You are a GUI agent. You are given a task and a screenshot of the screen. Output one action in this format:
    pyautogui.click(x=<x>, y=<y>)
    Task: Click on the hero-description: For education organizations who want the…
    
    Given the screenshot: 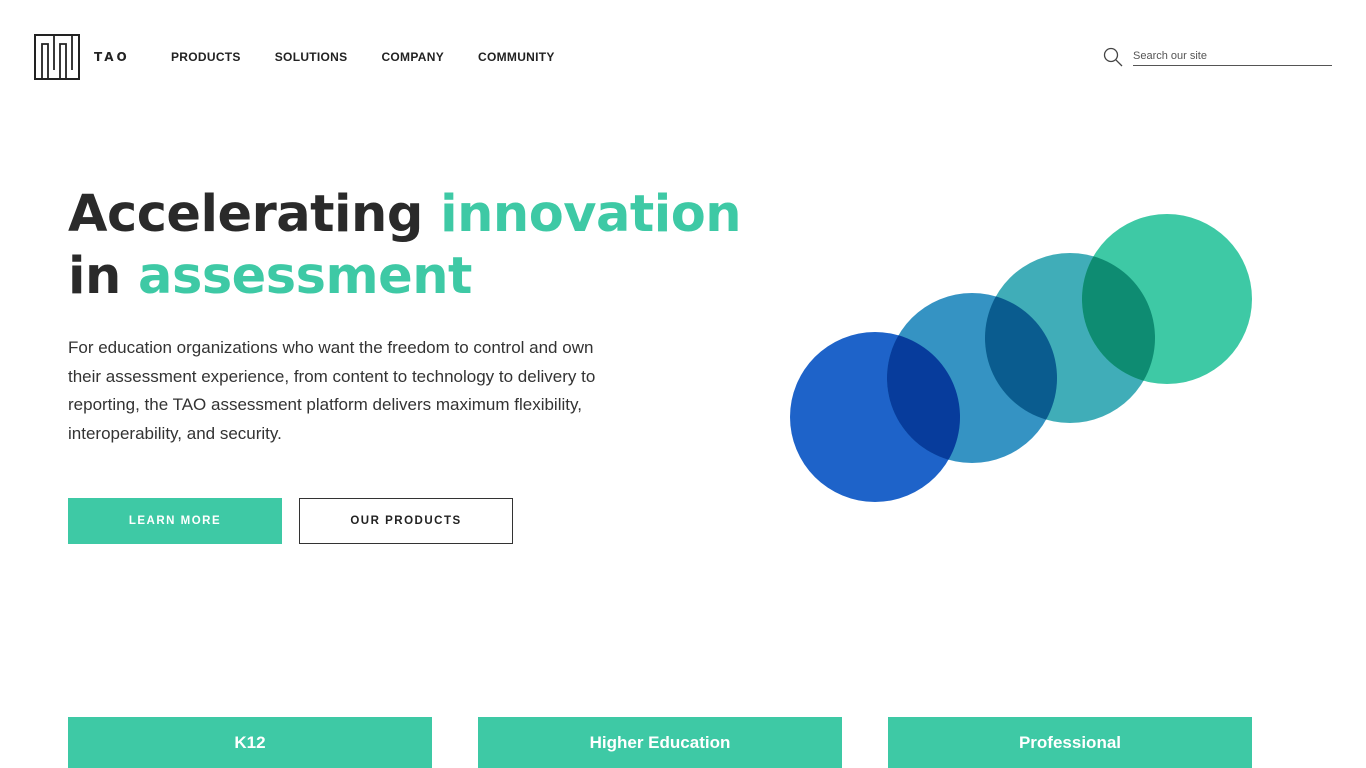 What is the action you would take?
    pyautogui.click(x=332, y=390)
    